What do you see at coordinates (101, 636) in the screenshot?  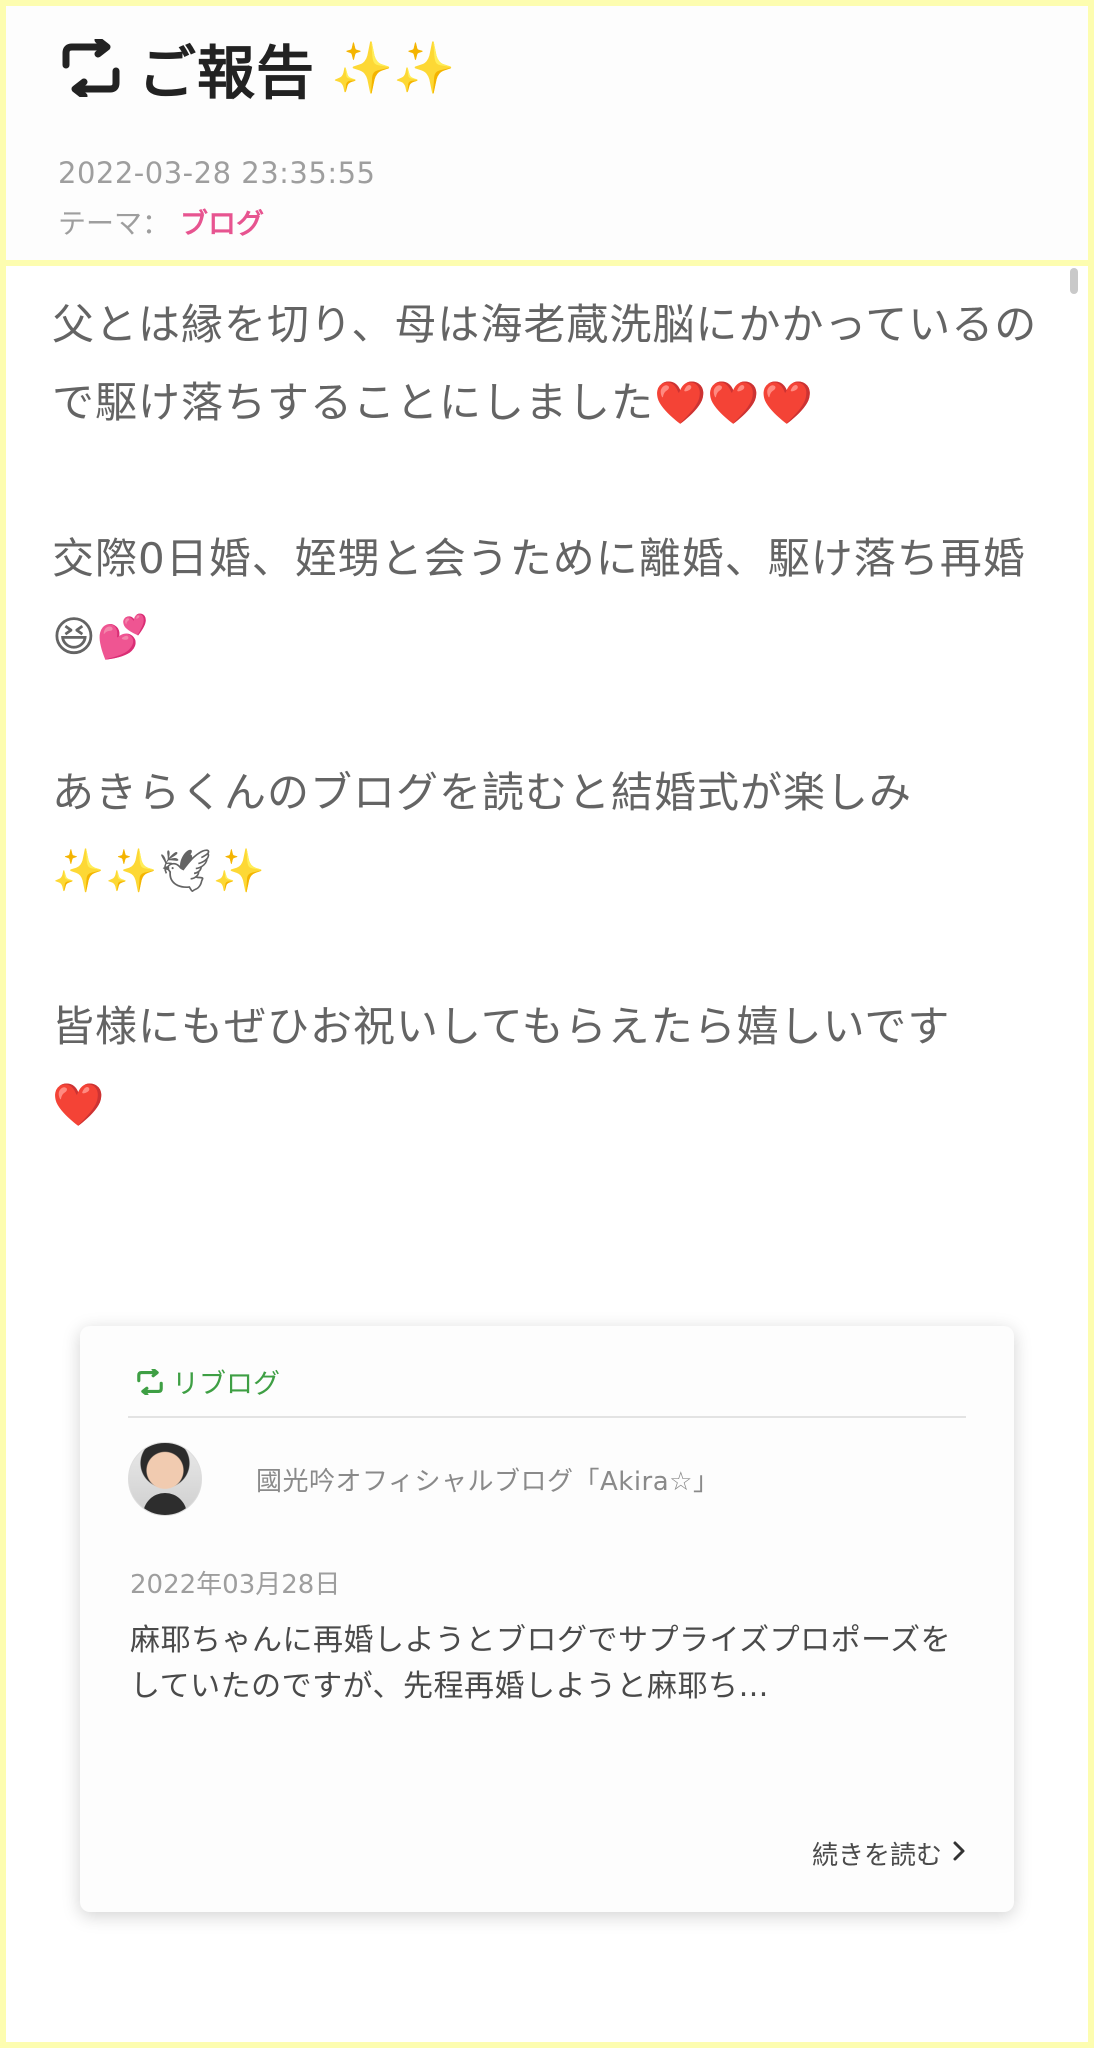 I see `laughing-hearts-emoji: 😆💕` at bounding box center [101, 636].